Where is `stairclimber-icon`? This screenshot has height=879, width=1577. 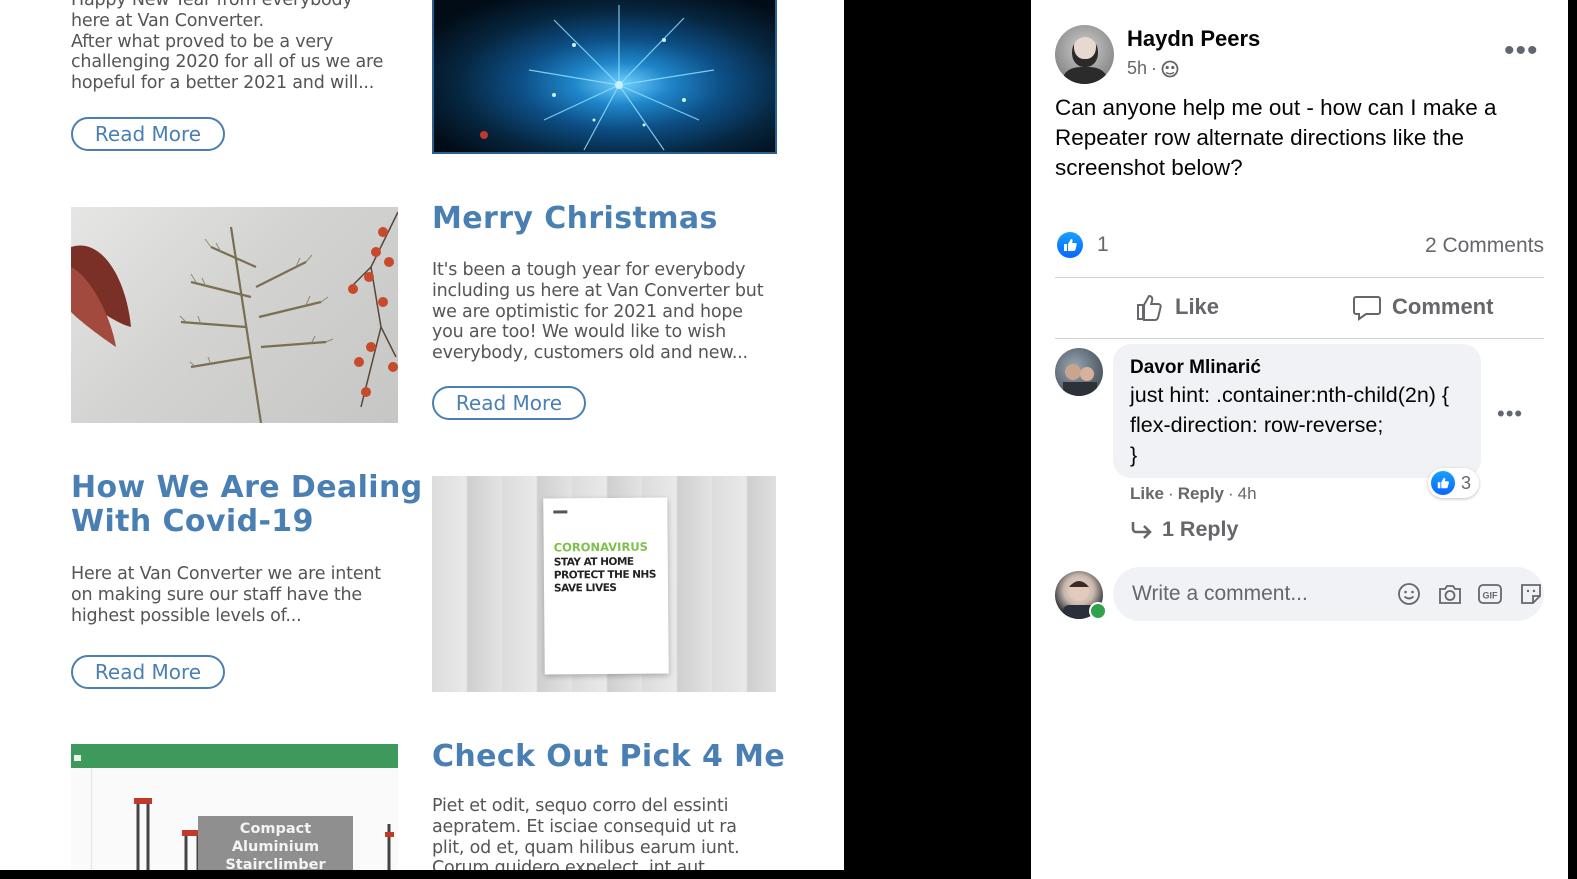 stairclimber-icon is located at coordinates (389, 847).